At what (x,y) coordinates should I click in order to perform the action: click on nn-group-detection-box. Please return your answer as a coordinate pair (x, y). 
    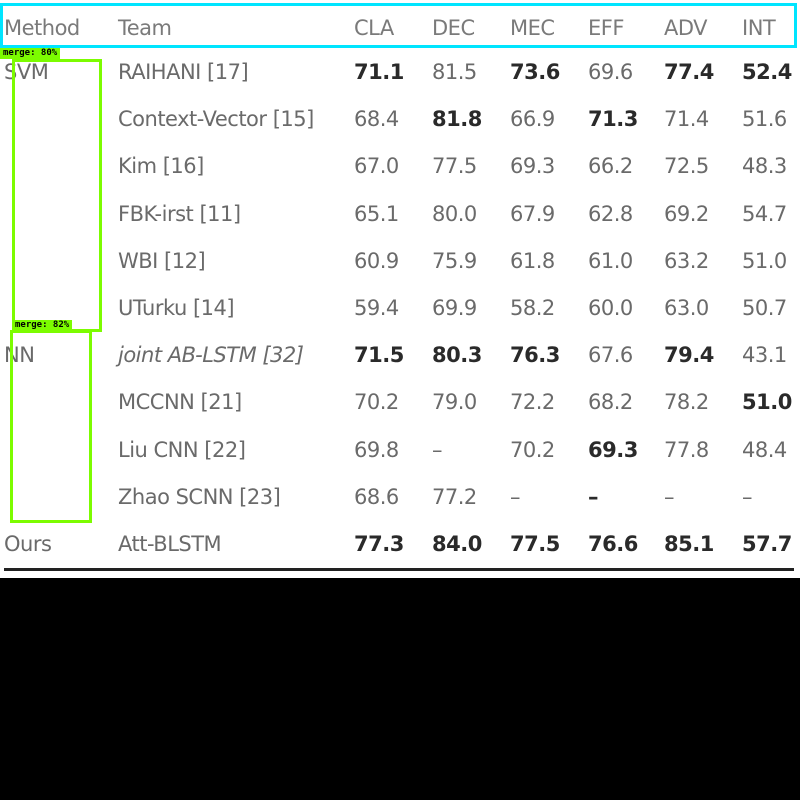
    Looking at the image, I should click on (51, 426).